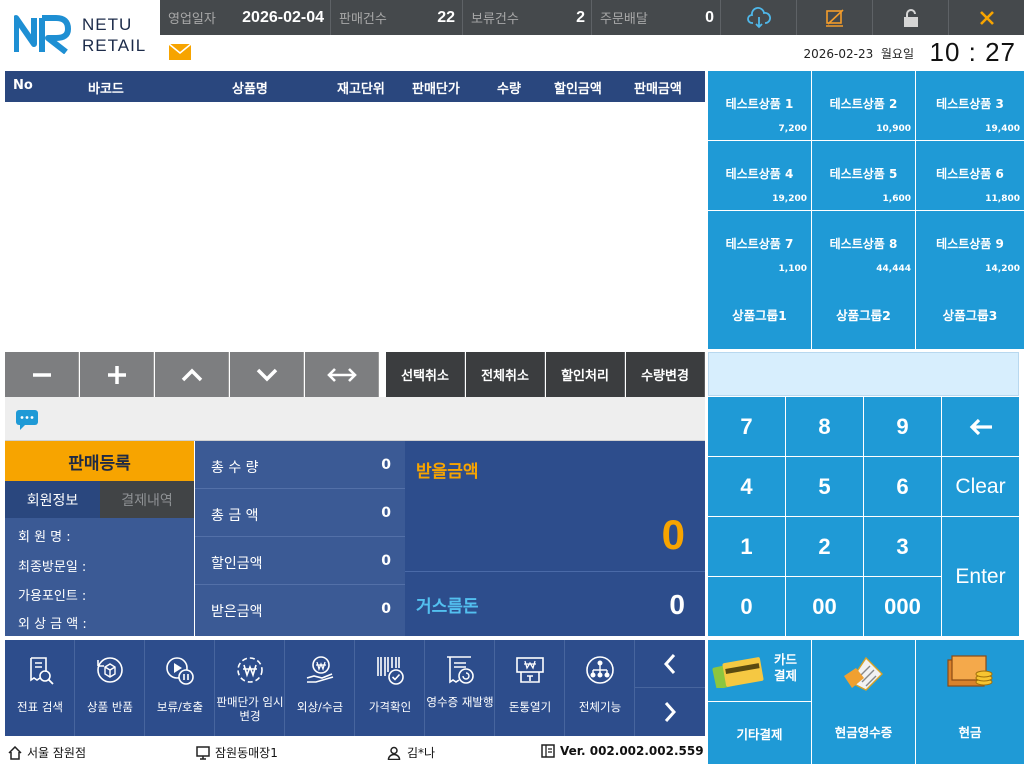 This screenshot has height=768, width=1024. What do you see at coordinates (192, 374) in the screenshot?
I see `move-up-button` at bounding box center [192, 374].